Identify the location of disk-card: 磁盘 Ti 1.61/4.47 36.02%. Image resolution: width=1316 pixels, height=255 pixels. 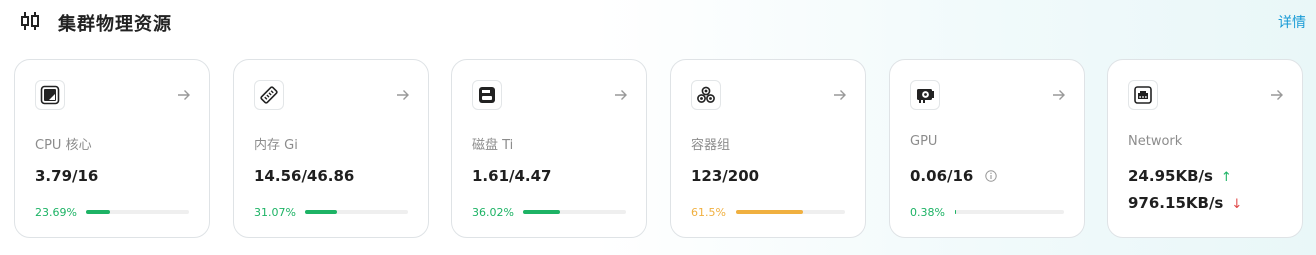
(549, 148).